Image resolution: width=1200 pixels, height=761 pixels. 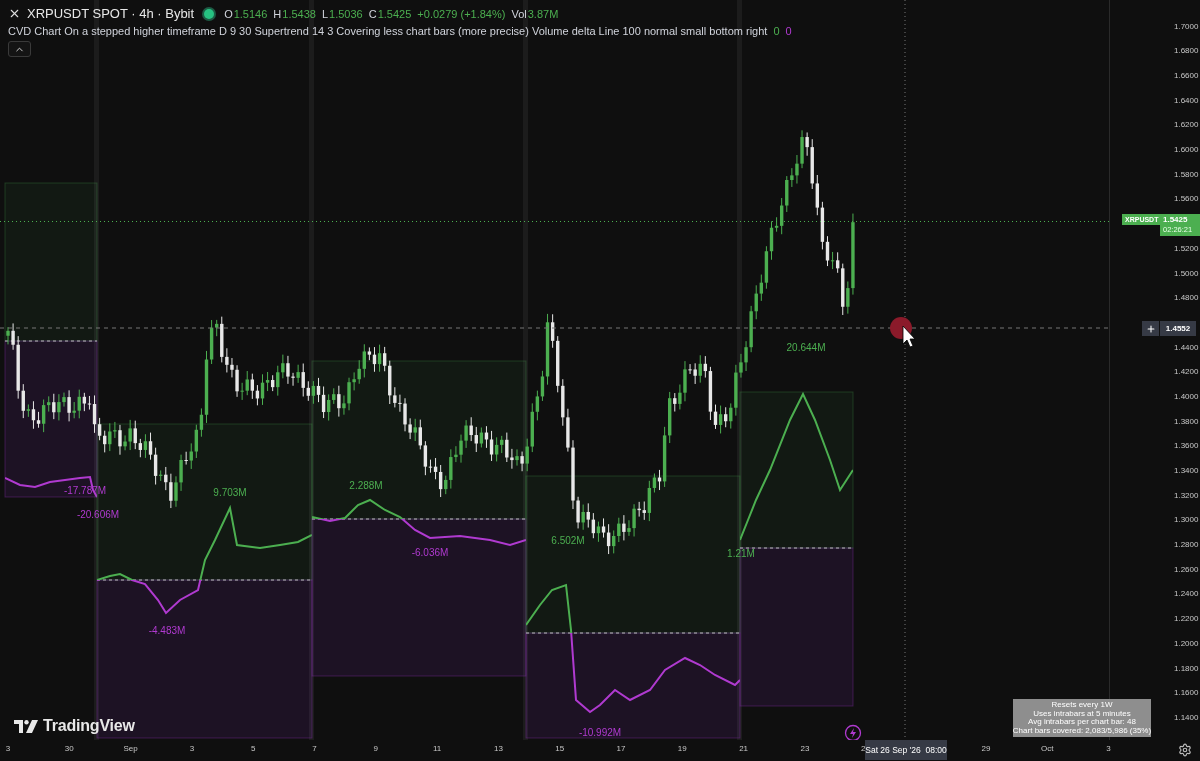 What do you see at coordinates (906, 750) in the screenshot?
I see `crosshair-time: Sat 26 Sep '26 08:00` at bounding box center [906, 750].